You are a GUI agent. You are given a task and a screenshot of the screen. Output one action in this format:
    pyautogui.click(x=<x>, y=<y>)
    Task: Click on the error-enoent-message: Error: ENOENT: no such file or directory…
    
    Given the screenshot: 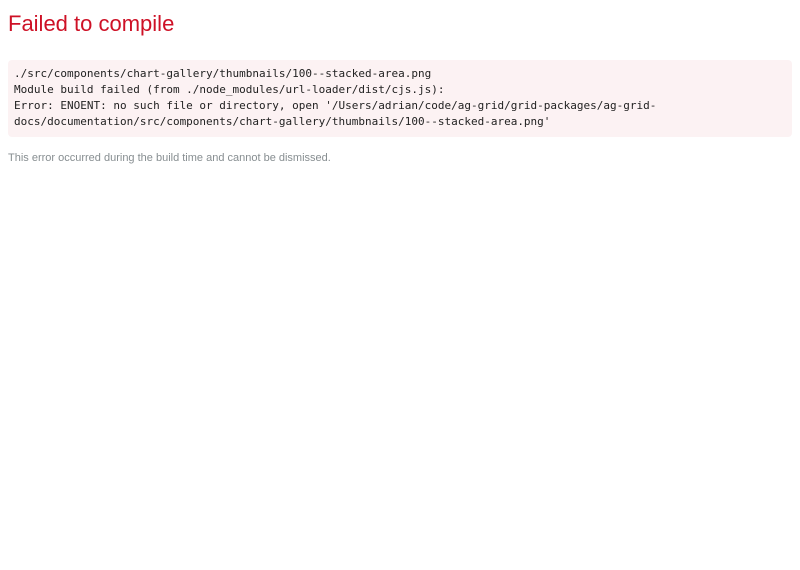 What is the action you would take?
    pyautogui.click(x=335, y=105)
    